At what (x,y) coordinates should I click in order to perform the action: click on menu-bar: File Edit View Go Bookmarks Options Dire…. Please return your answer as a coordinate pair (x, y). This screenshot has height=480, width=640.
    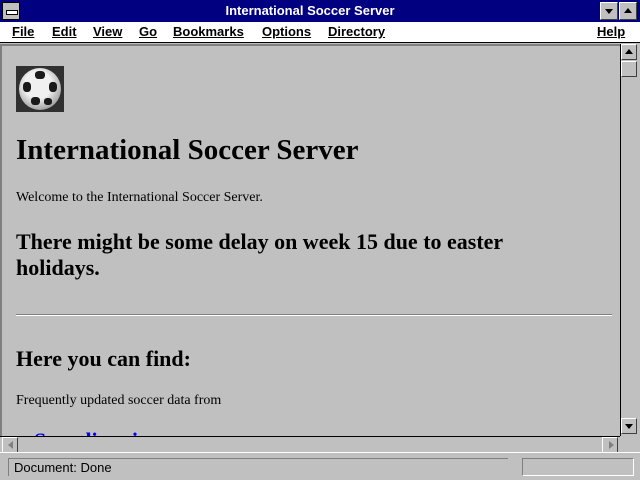
    Looking at the image, I should click on (320, 32).